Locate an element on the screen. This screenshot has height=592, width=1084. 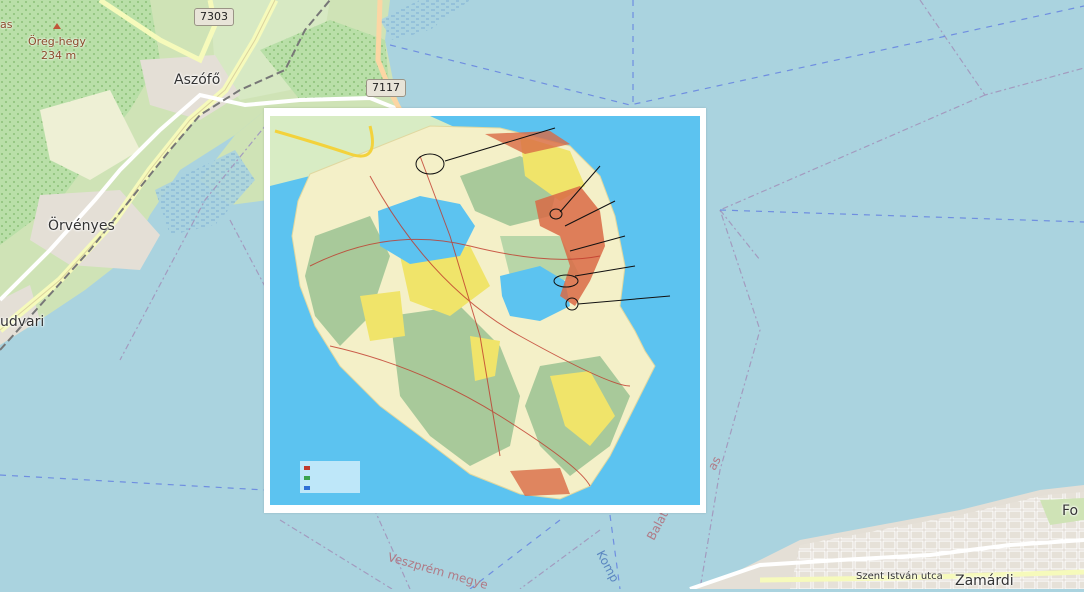
place-aszofo: Aszófő is located at coordinates (197, 80).